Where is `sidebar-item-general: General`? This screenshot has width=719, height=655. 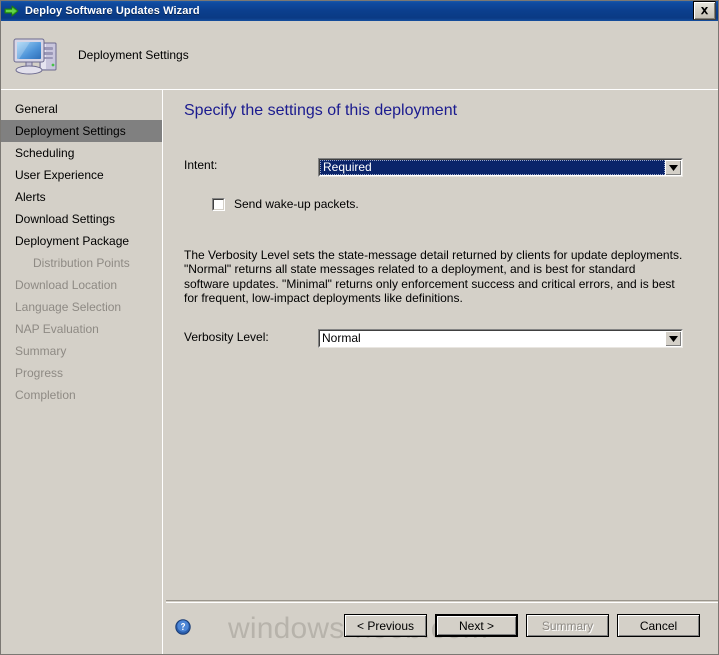 sidebar-item-general: General is located at coordinates (81, 109).